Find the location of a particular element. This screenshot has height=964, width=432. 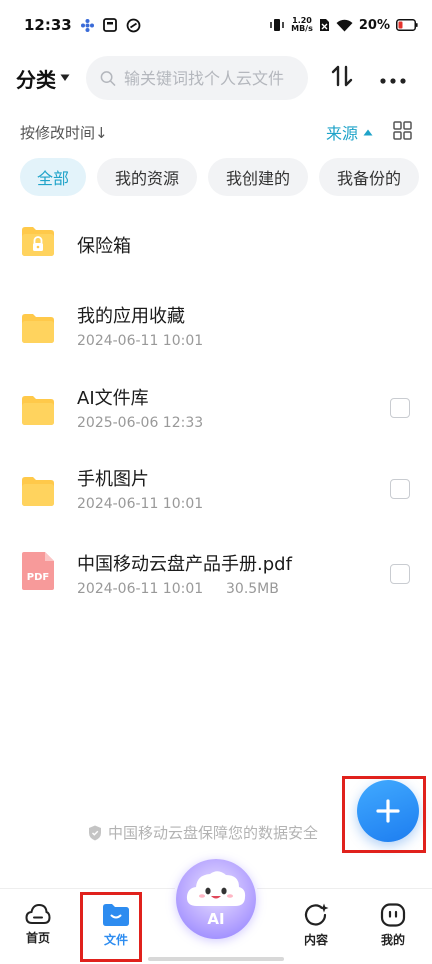

plus-icon is located at coordinates (388, 811).